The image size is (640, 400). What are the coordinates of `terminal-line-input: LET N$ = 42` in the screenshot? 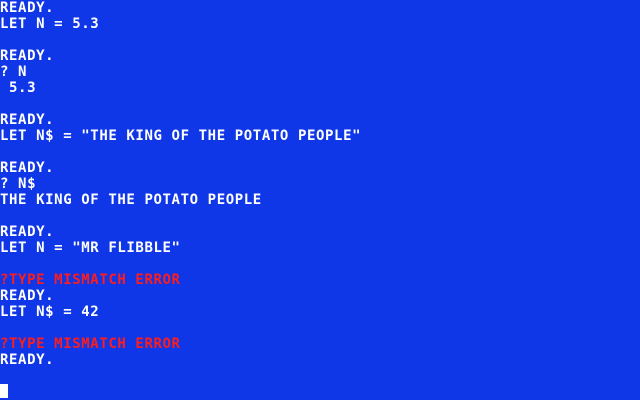 It's located at (50, 312).